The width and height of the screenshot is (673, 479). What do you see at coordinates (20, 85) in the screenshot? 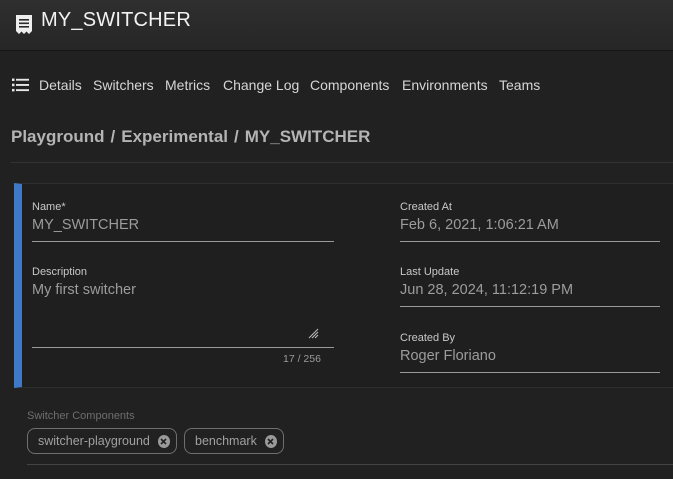
I see `menu-icon` at bounding box center [20, 85].